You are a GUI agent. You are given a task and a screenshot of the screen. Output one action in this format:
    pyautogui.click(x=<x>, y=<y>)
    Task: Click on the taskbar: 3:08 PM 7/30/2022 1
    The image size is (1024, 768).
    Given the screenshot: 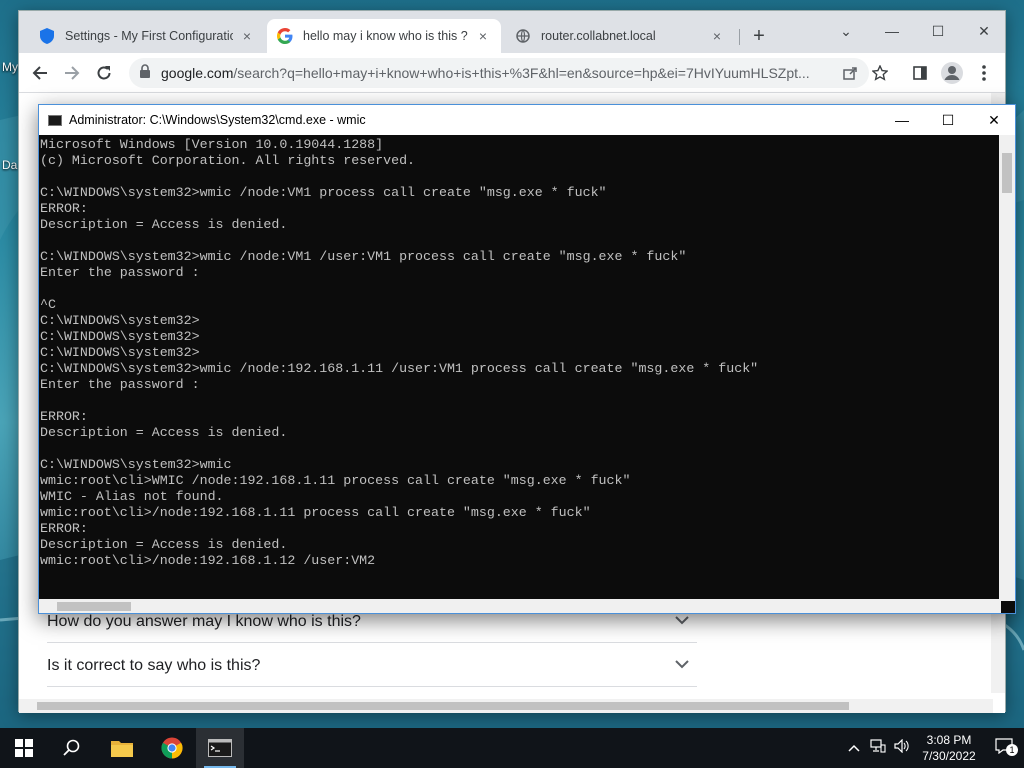 What is the action you would take?
    pyautogui.click(x=512, y=748)
    